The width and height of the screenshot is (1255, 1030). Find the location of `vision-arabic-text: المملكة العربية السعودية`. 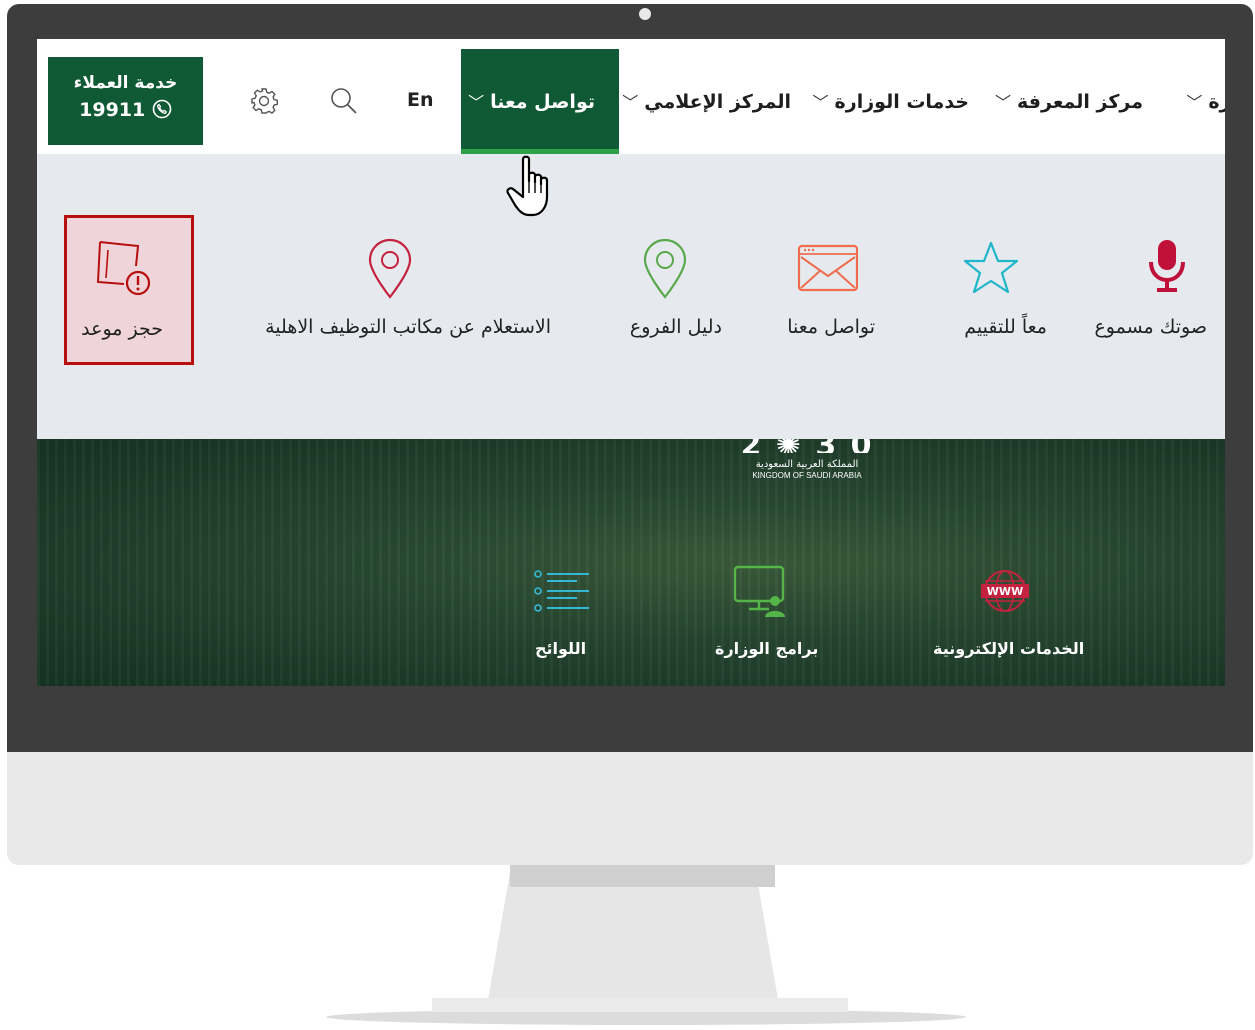

vision-arabic-text: المملكة العربية السعودية is located at coordinates (807, 464).